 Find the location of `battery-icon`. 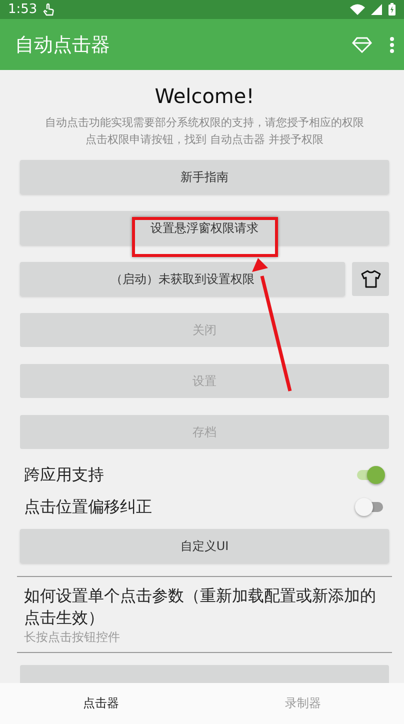

battery-icon is located at coordinates (392, 9).